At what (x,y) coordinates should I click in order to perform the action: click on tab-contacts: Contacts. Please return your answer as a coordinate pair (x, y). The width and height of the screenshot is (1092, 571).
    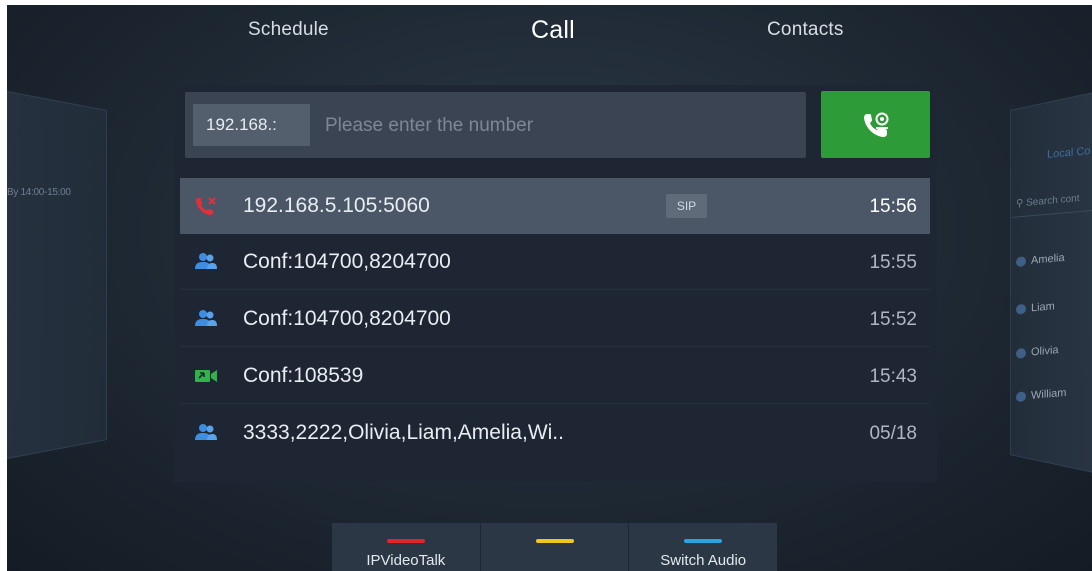
    Looking at the image, I should click on (805, 30).